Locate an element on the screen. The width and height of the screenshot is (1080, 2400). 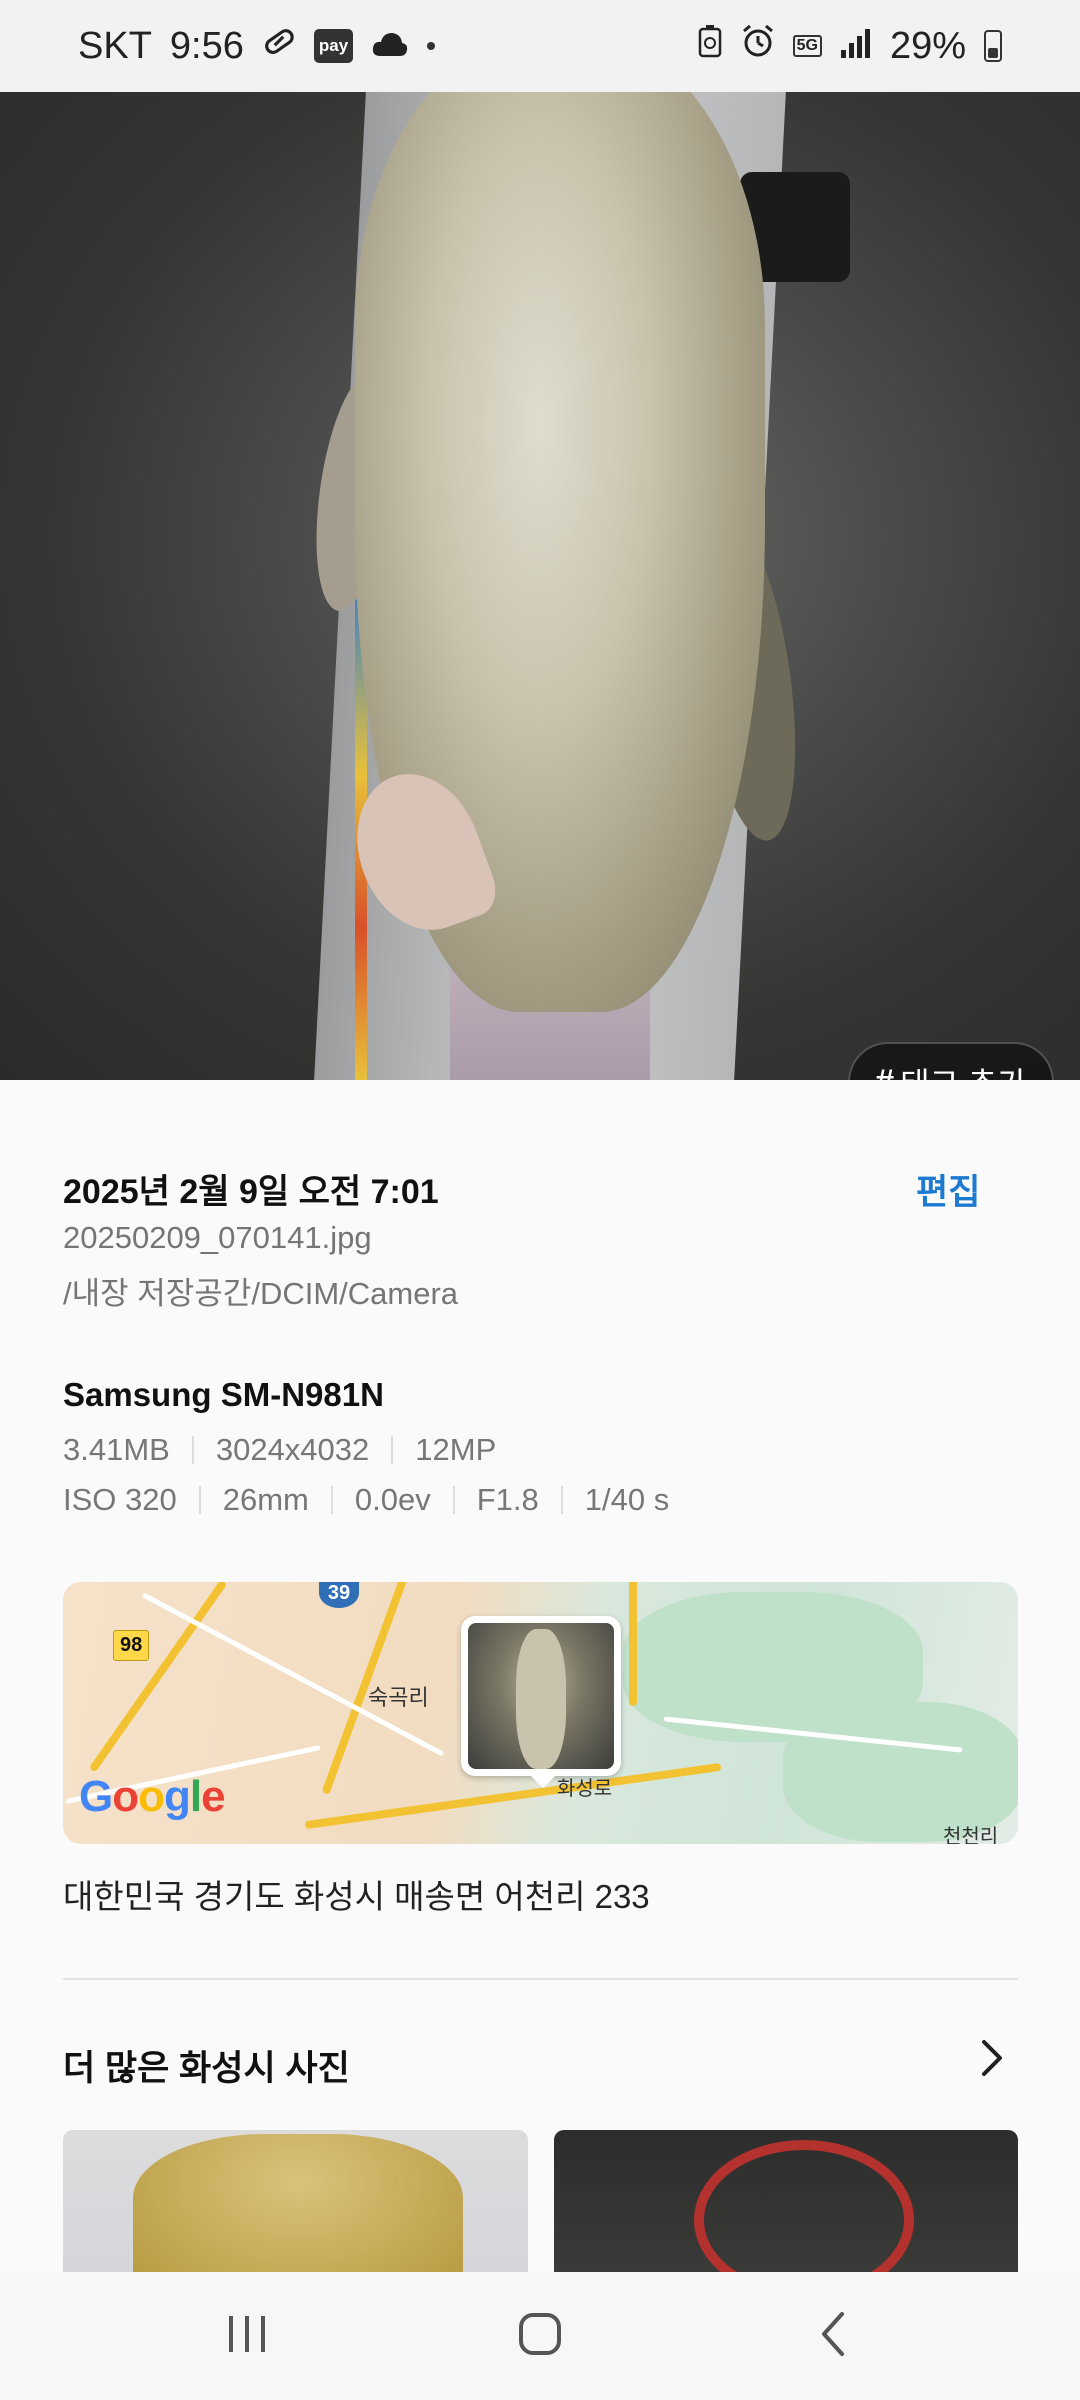
recents-icon is located at coordinates (247, 2336).